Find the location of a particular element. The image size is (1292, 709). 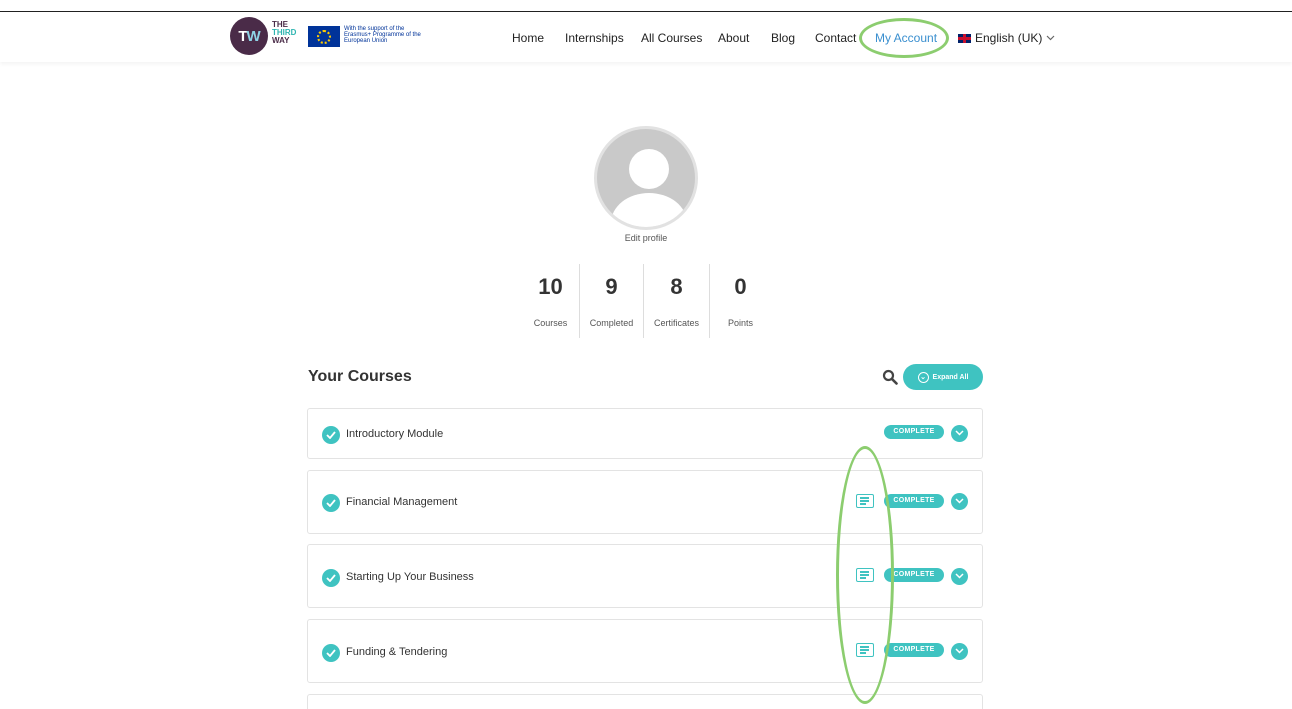

stat-completed: 9 Completed is located at coordinates (611, 301).